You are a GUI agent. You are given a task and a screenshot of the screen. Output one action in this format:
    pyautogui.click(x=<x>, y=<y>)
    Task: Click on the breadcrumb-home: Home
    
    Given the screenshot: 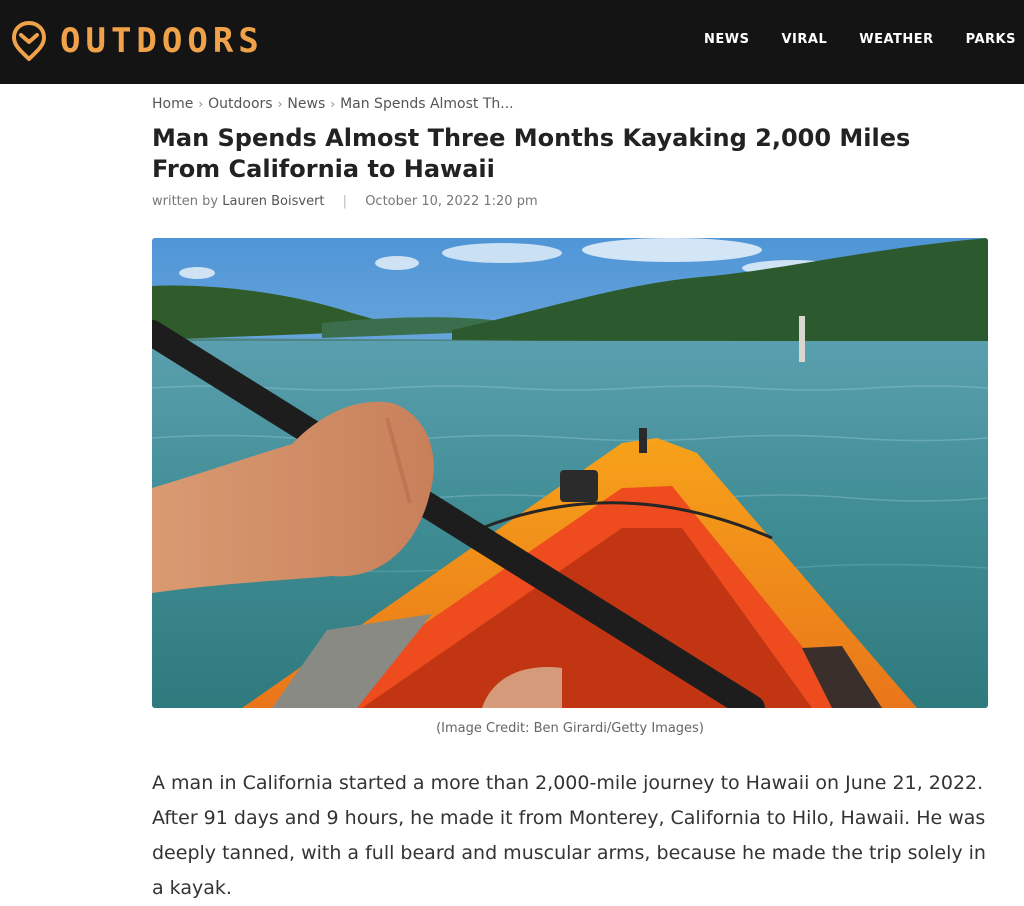 What is the action you would take?
    pyautogui.click(x=172, y=104)
    